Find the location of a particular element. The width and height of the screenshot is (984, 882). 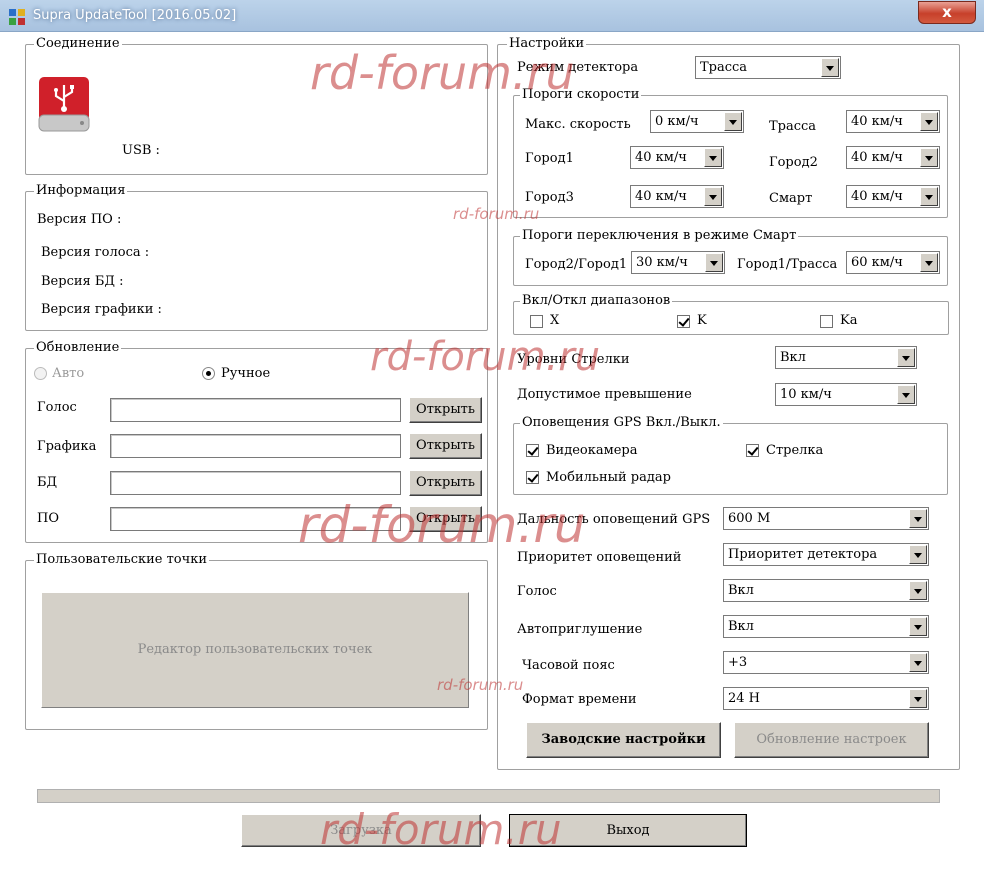

db-open-button: Открыть is located at coordinates (445, 483).